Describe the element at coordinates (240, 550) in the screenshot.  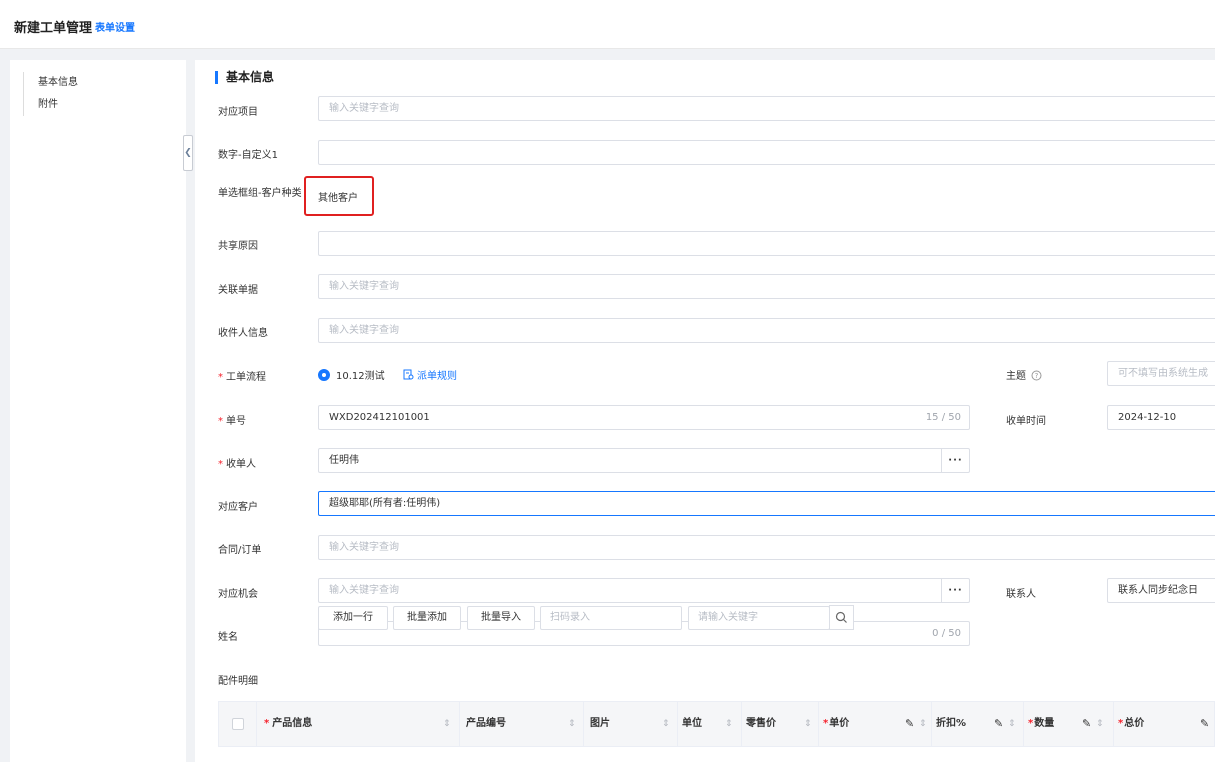
I see `contract-label: 合同/订单` at that location.